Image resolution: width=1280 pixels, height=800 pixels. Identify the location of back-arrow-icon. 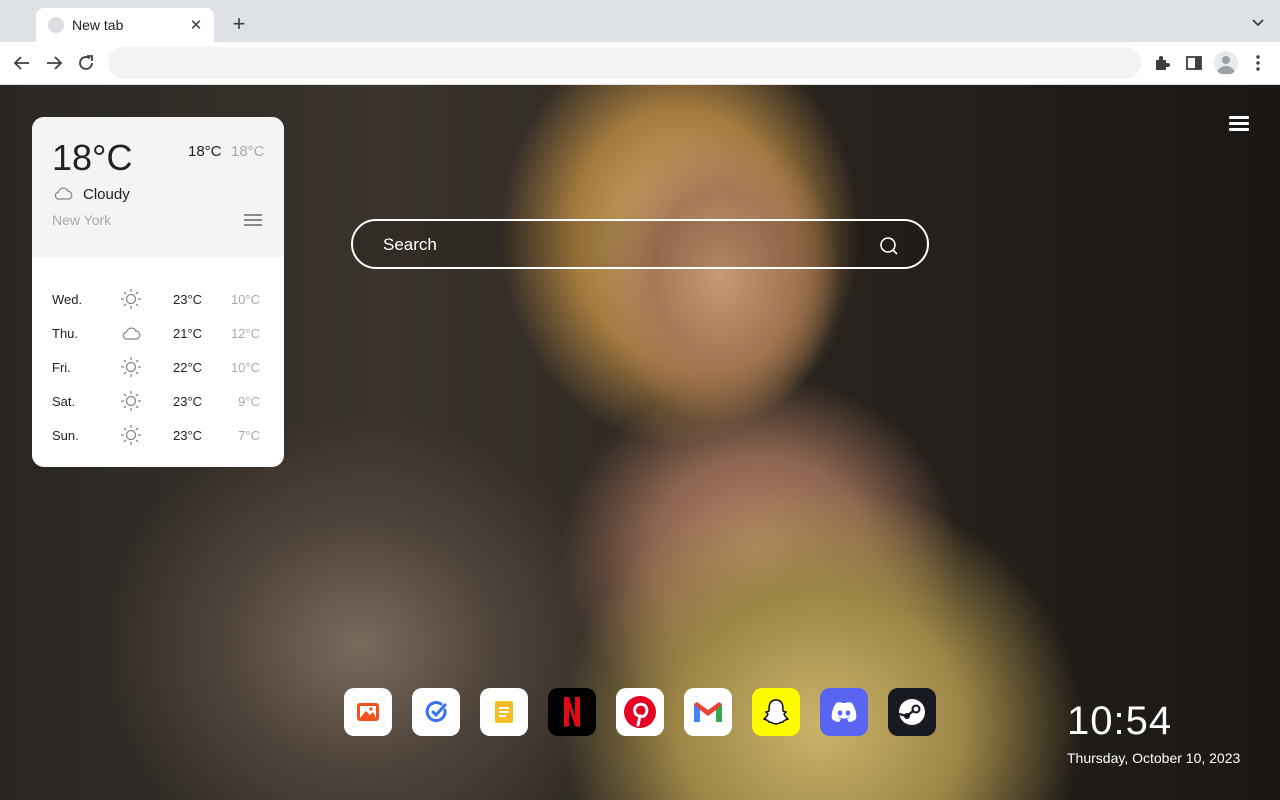
(22, 63).